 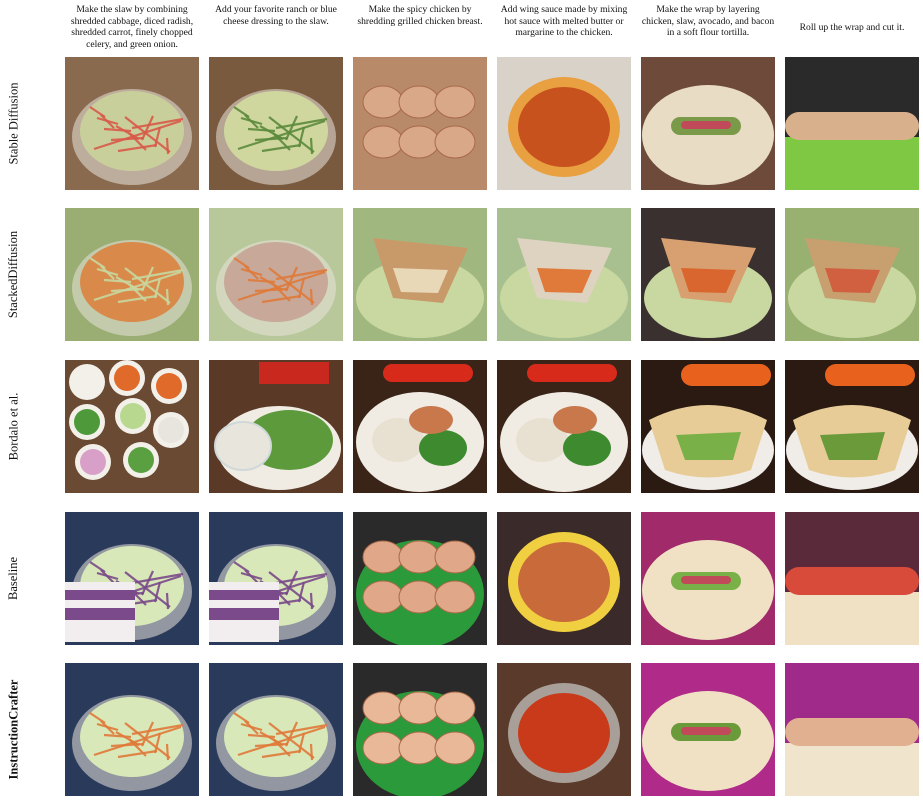 What do you see at coordinates (852, 27) in the screenshot?
I see `column-header-6: Roll up the wrap and cut it.` at bounding box center [852, 27].